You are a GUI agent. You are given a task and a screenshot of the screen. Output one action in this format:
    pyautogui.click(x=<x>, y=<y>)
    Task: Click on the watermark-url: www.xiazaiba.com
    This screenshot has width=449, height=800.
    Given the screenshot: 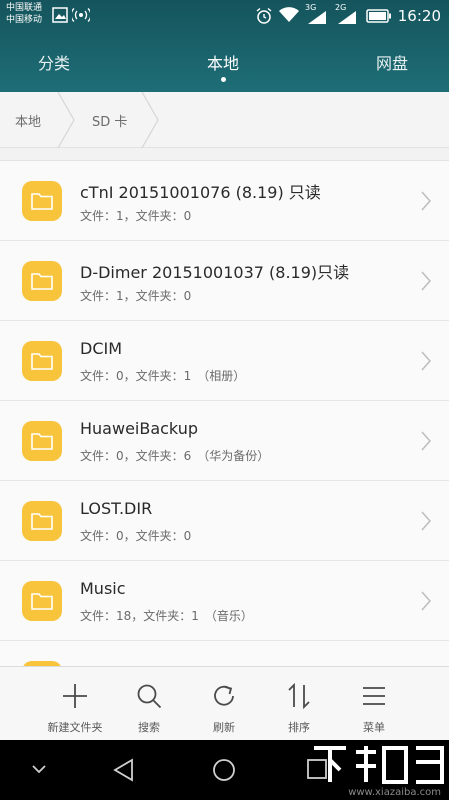 What is the action you would take?
    pyautogui.click(x=394, y=792)
    